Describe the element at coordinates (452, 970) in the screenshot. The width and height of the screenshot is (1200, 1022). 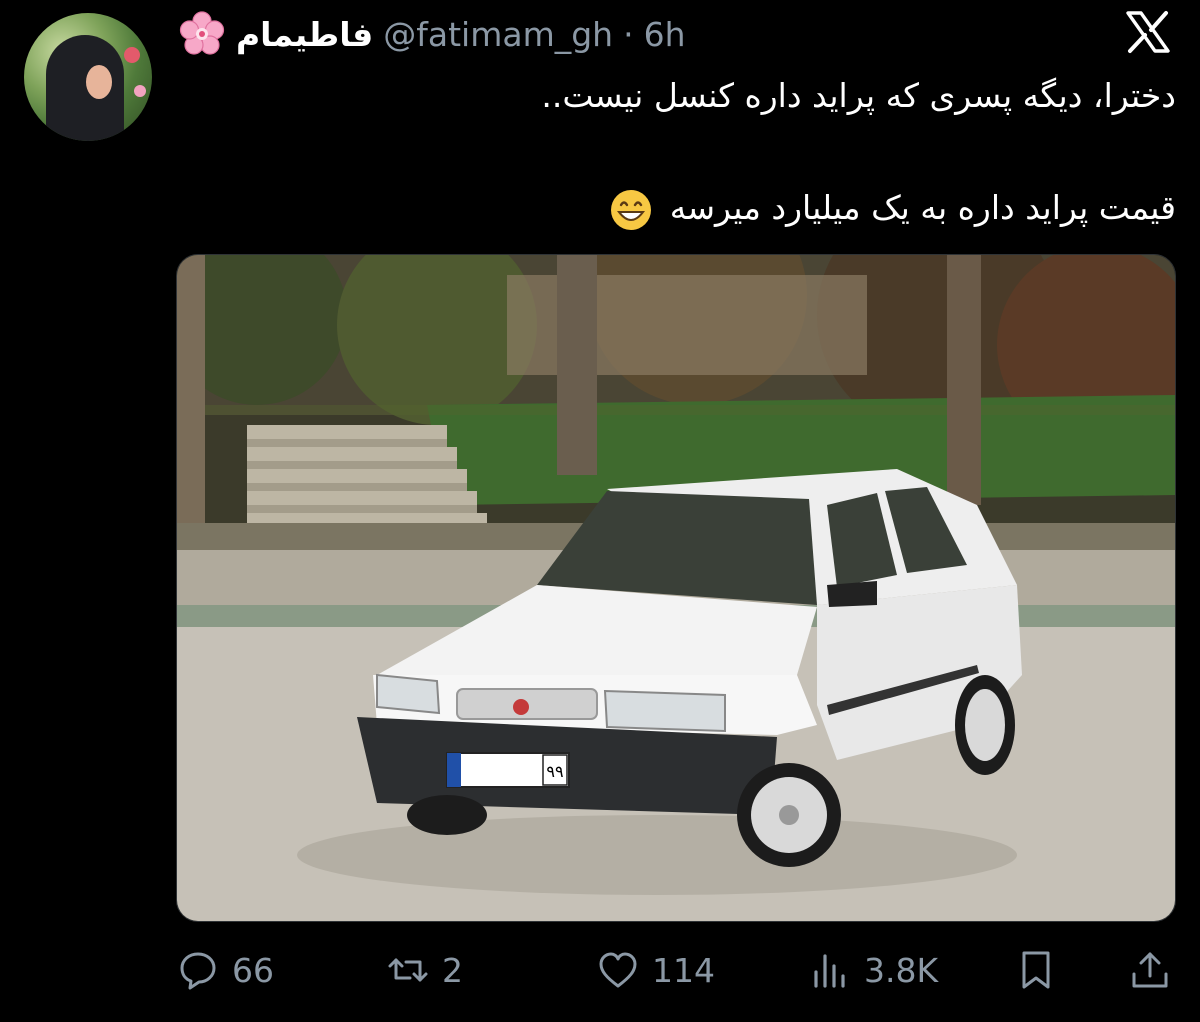
I see `repost-count: 2` at that location.